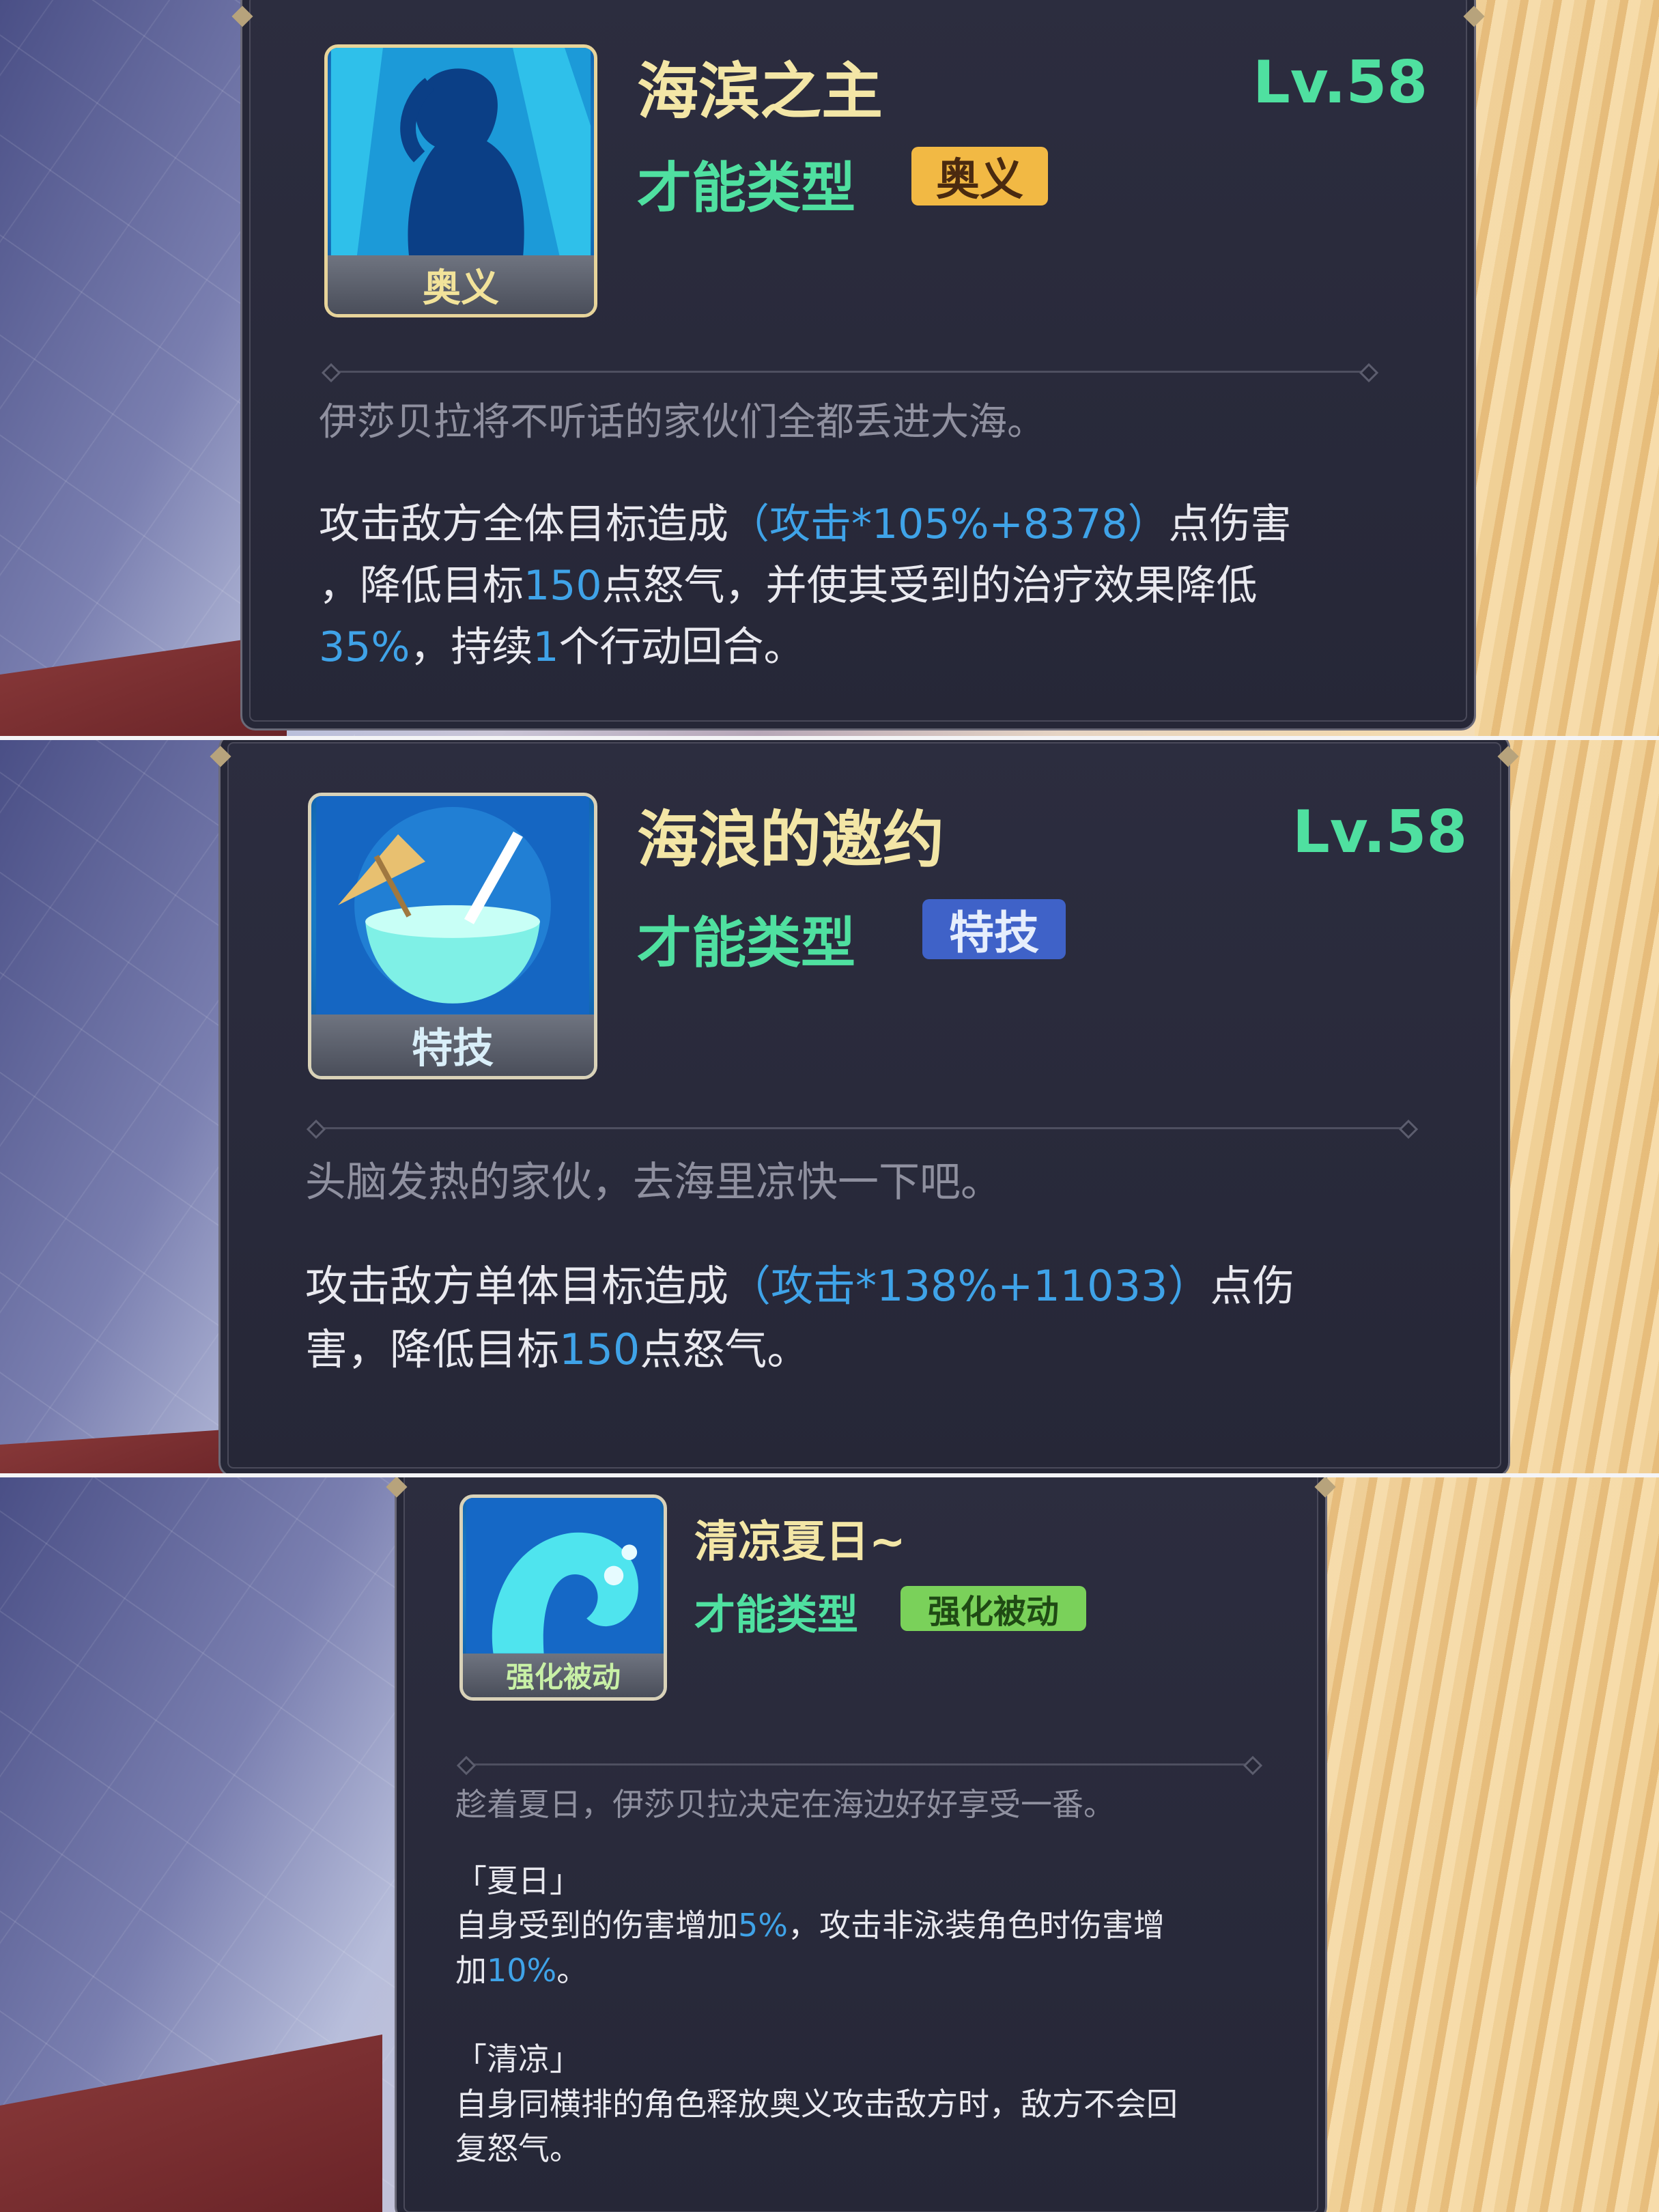  I want to click on damage-formula: （攻击*105%+8378）, so click(948, 524).